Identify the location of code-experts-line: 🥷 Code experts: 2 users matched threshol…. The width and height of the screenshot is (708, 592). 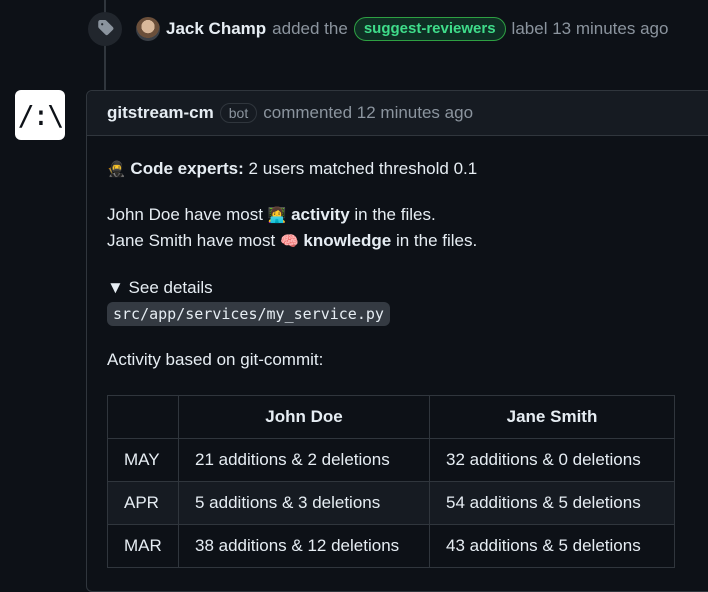
(292, 169).